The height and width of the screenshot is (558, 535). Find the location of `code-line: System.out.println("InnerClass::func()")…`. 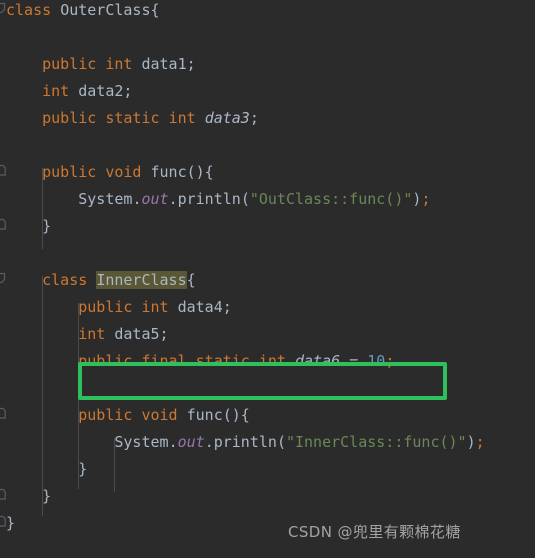

code-line: System.out.println("InnerClass::func()")… is located at coordinates (245, 442).